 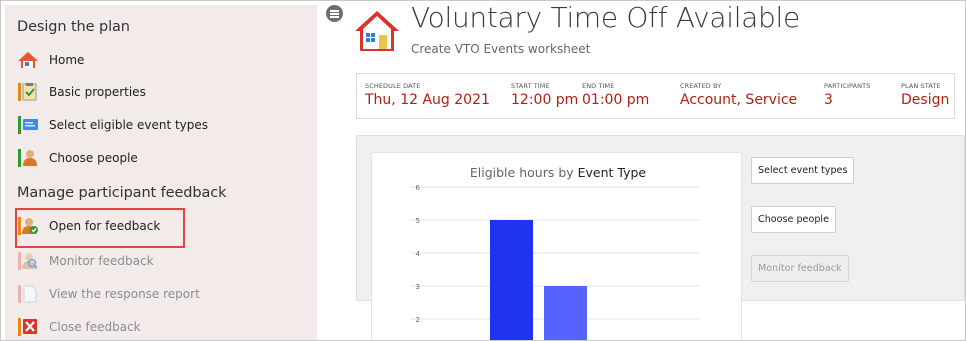 What do you see at coordinates (847, 86) in the screenshot?
I see `field-label: PARTICIPANTS` at bounding box center [847, 86].